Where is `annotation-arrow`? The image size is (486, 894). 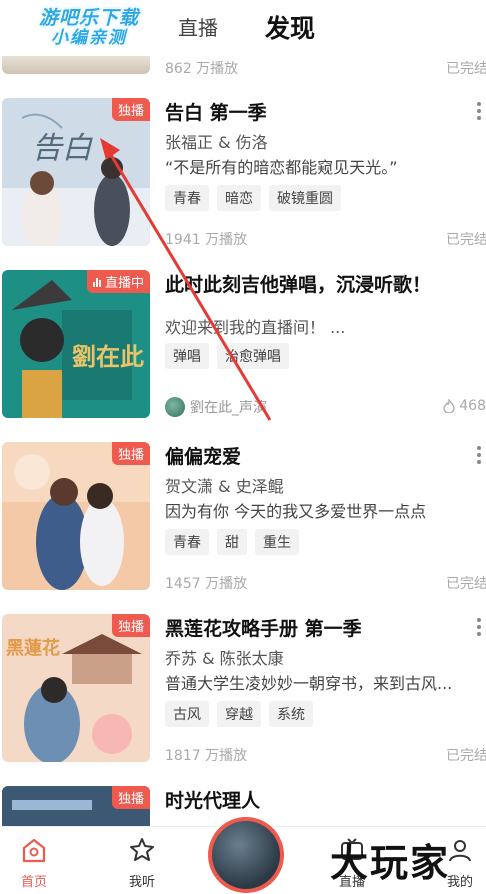 annotation-arrow is located at coordinates (186, 279).